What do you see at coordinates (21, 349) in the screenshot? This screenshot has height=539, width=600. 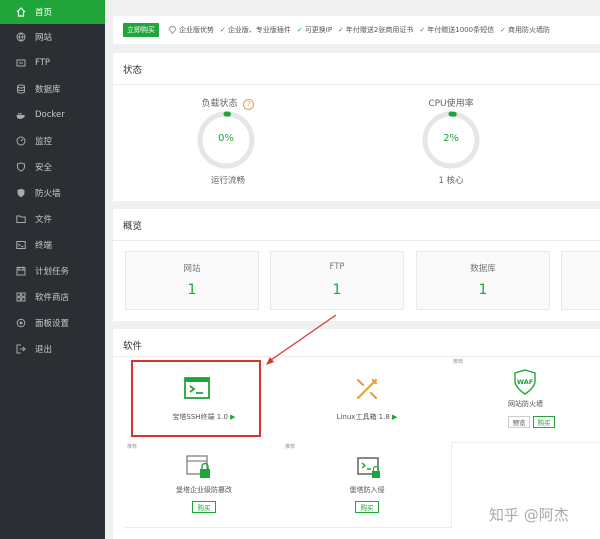 I see `logout-icon` at bounding box center [21, 349].